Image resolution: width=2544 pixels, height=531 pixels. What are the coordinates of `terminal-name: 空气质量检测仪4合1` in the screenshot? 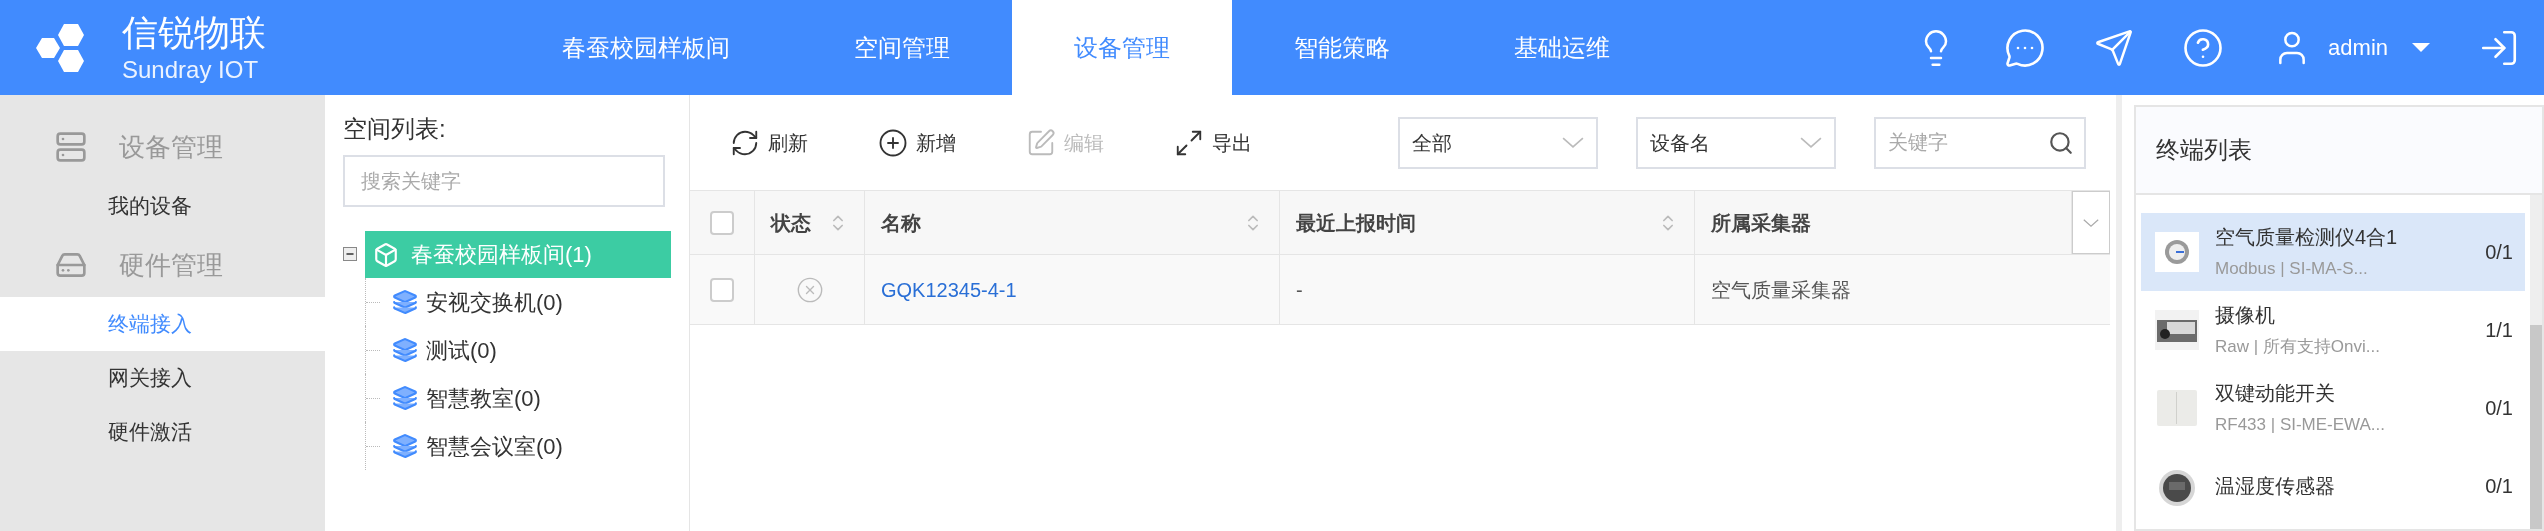 It's located at (2307, 238).